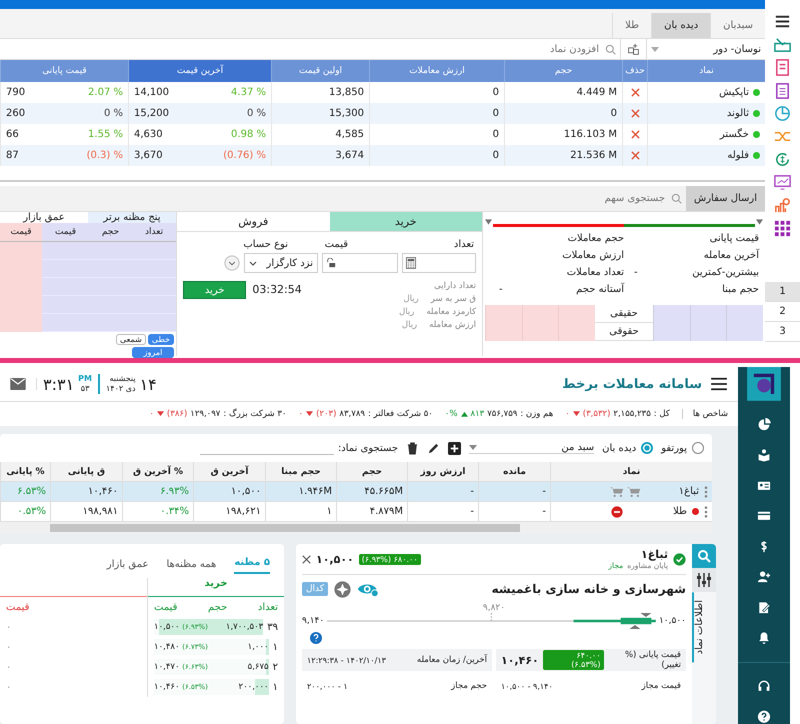 The height and width of the screenshot is (724, 800). Describe the element at coordinates (704, 580) in the screenshot. I see `settings-sliders-icon` at that location.